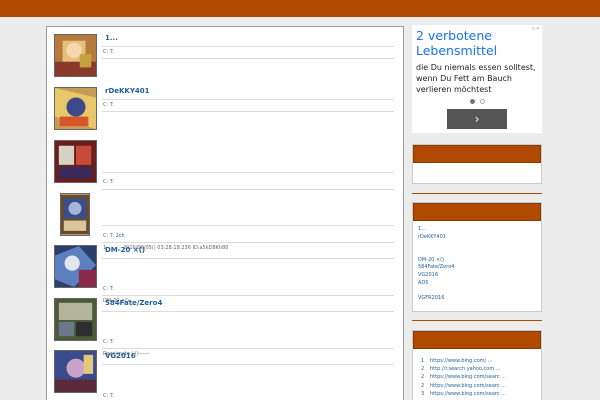 Image resolution: width=600 pixels, height=400 pixels. I want to click on post-title: VG2016, so click(120, 356).